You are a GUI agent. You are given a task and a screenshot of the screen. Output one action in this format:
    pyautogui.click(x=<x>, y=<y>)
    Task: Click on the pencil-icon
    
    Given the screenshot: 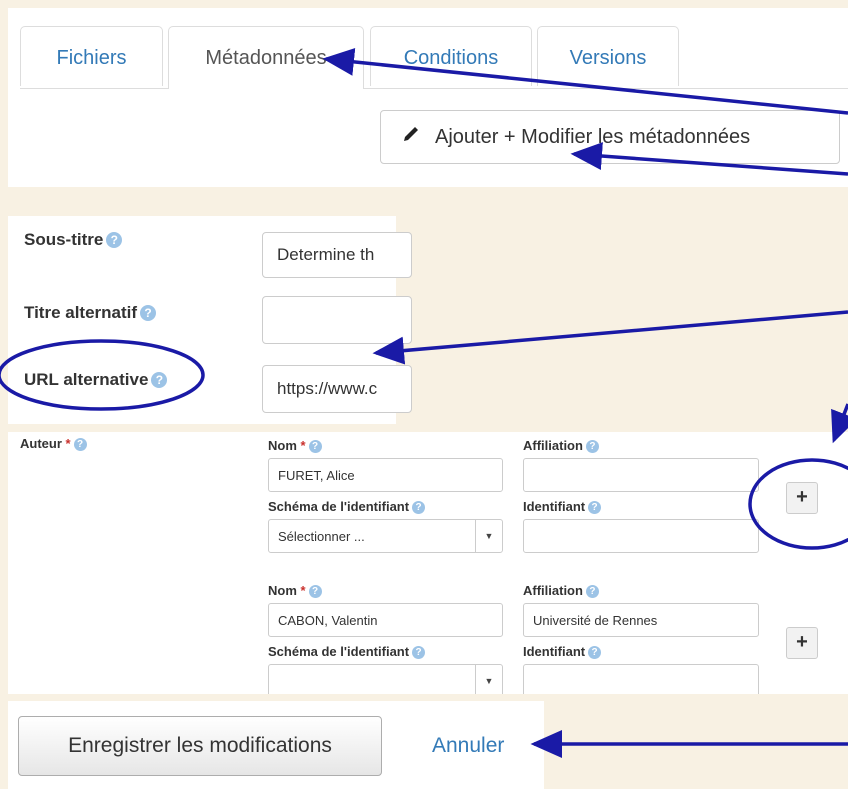 What is the action you would take?
    pyautogui.click(x=411, y=137)
    